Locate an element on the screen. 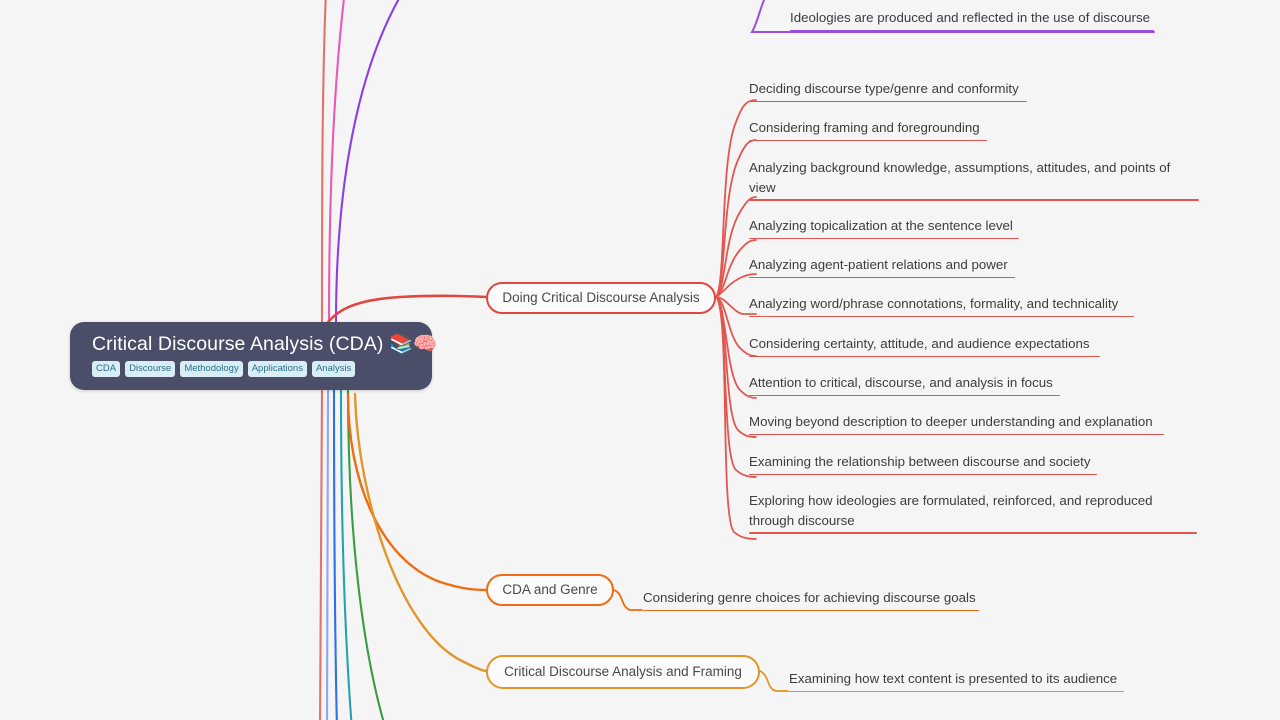 This screenshot has height=720, width=1280. branch-label: Doing Critical Discourse Analysis is located at coordinates (601, 297).